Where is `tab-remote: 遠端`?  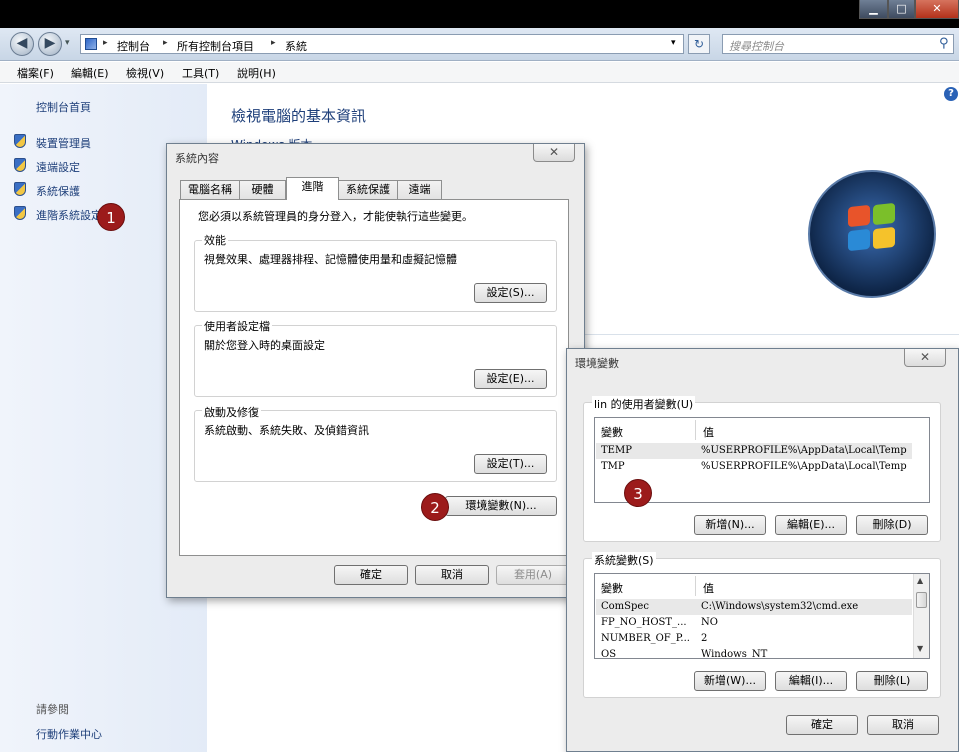
tab-remote: 遠端 is located at coordinates (419, 189).